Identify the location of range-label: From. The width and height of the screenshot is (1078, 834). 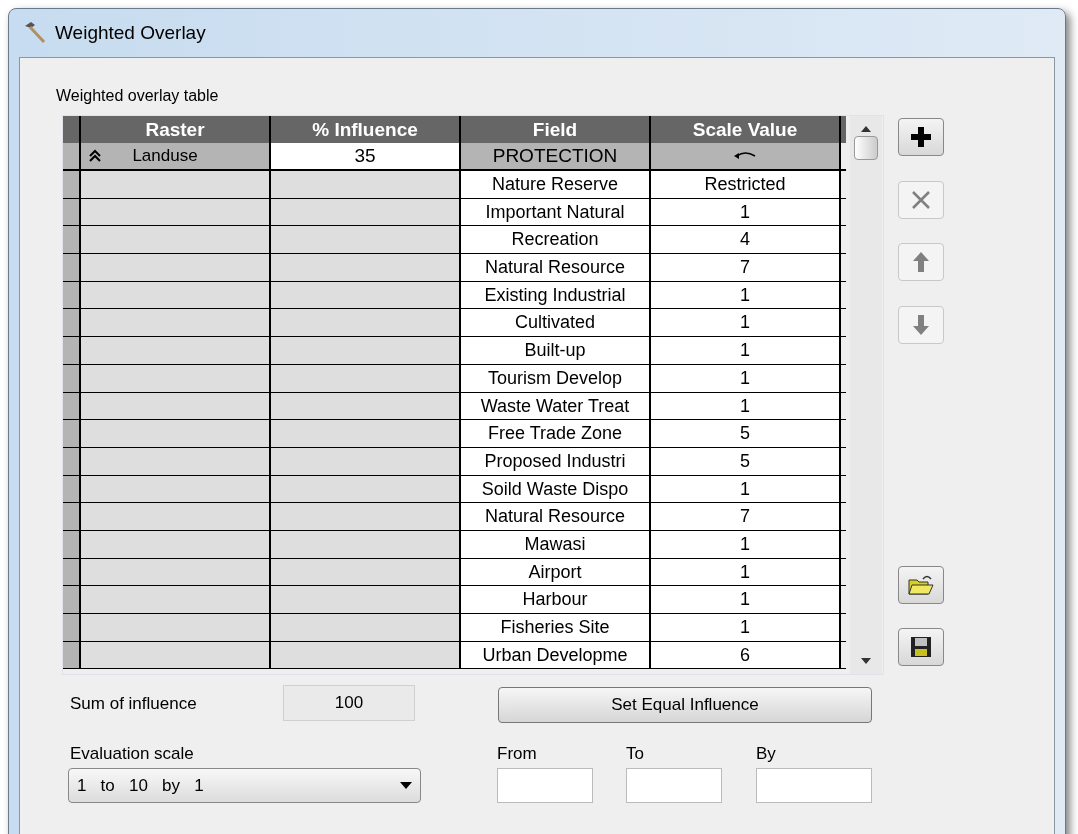
(517, 754).